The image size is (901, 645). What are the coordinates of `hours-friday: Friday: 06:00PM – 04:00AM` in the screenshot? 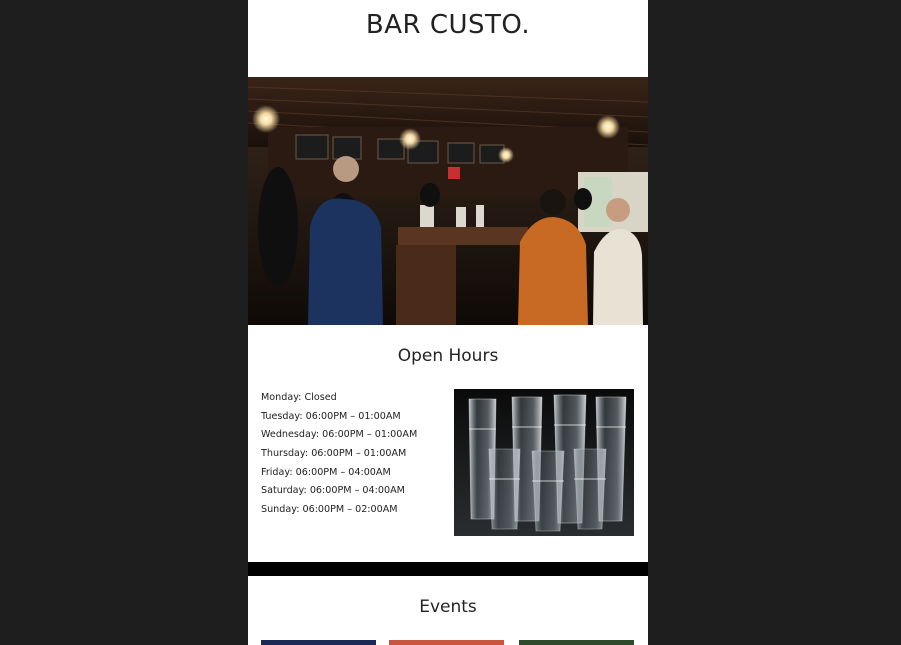 It's located at (326, 472).